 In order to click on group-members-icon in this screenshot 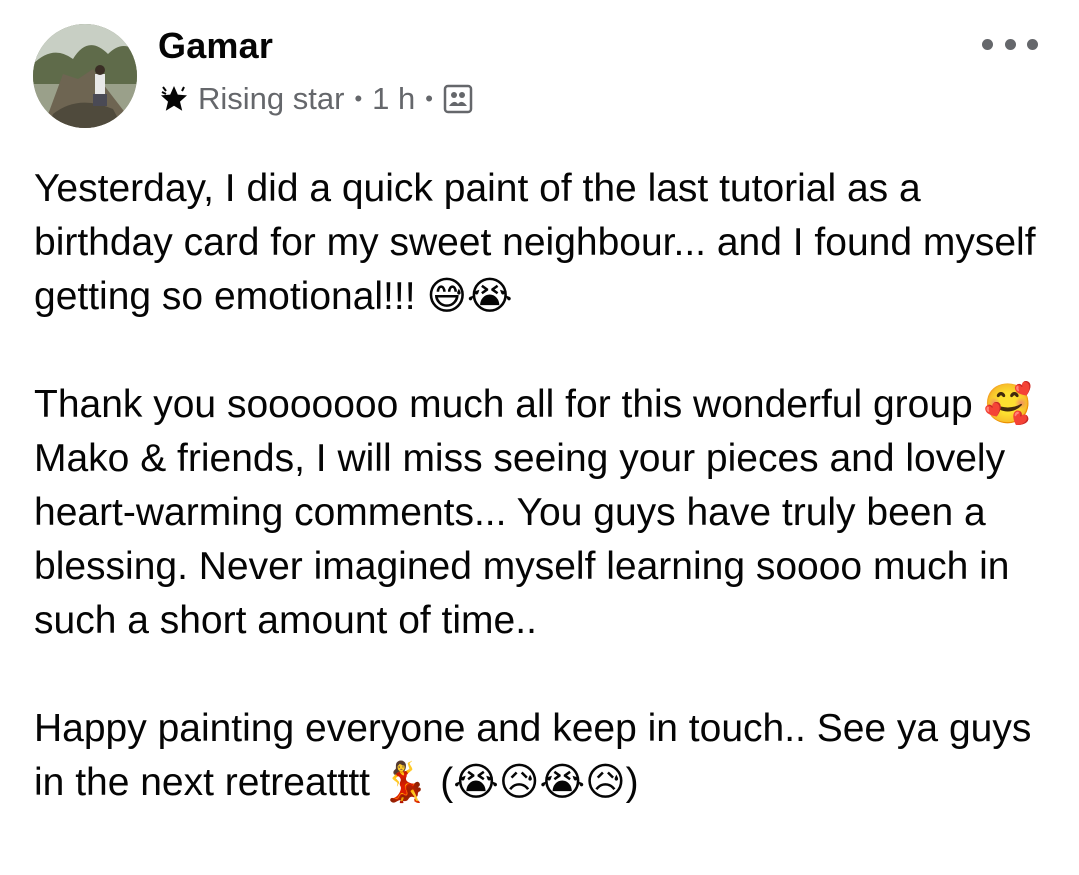, I will do `click(458, 99)`.